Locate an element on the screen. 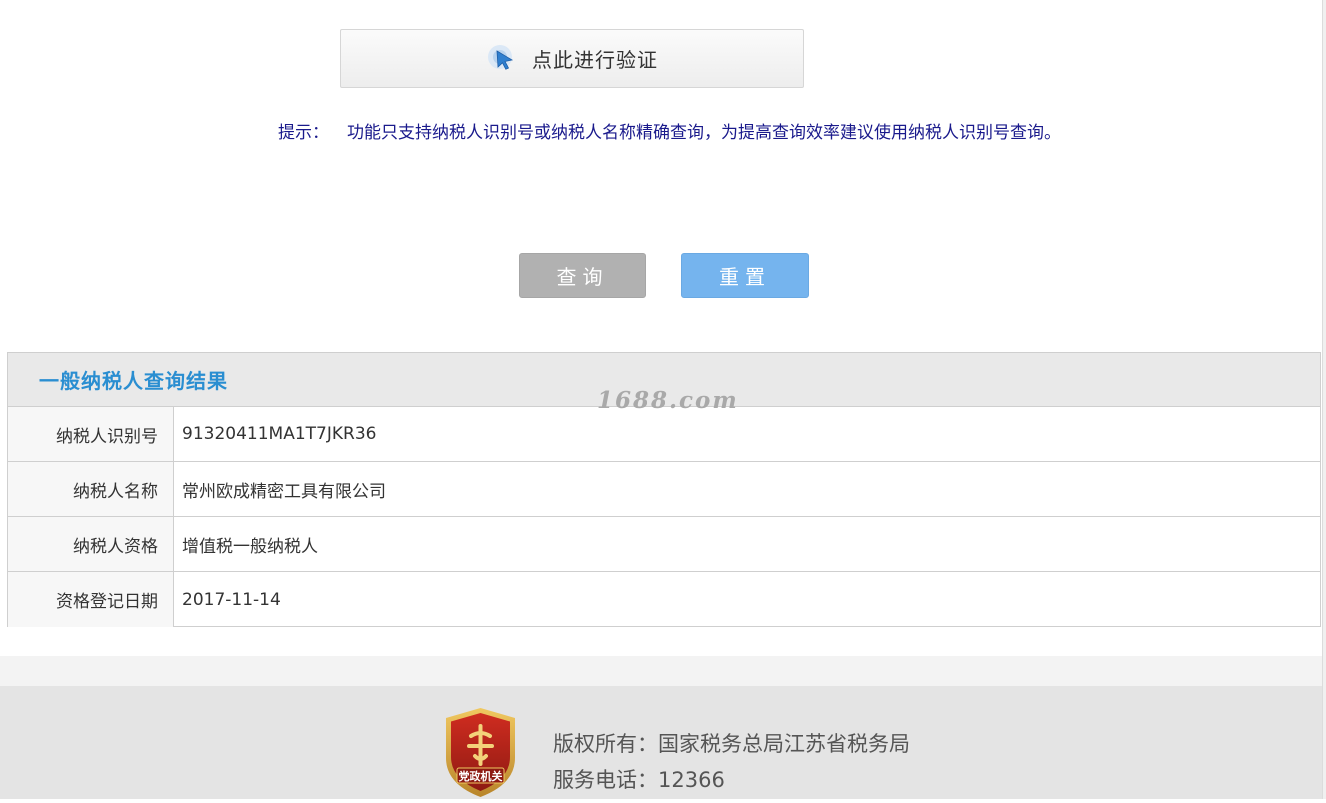 The image size is (1326, 803). verify-button-label: 点此进行验证 is located at coordinates (595, 60).